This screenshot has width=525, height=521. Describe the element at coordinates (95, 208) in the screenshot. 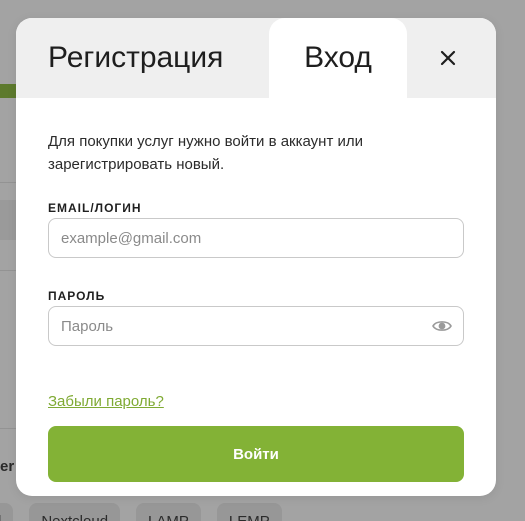

I see `email-label: EMAIL/ЛОГИН` at that location.